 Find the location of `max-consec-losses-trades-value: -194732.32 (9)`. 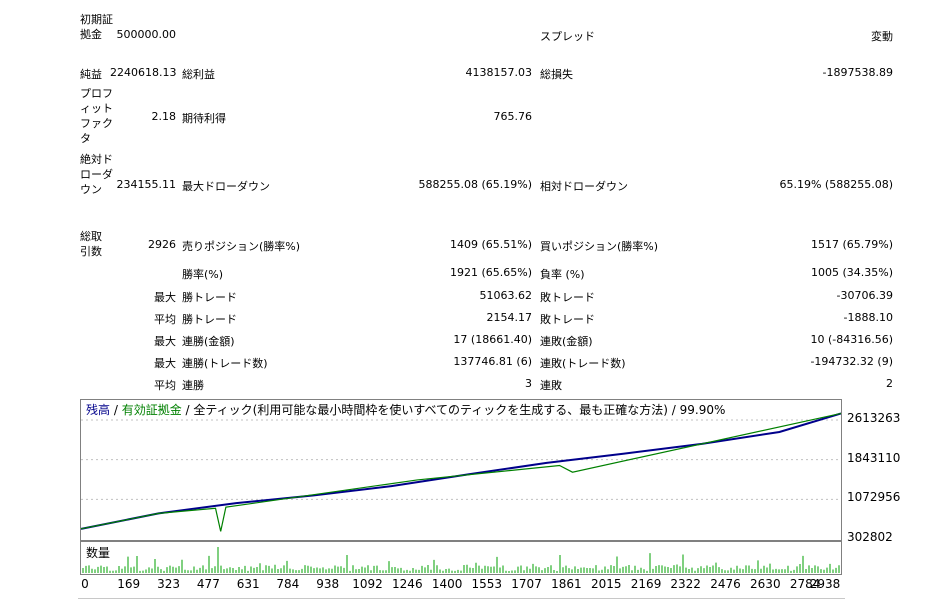

max-consec-losses-trades-value: -194732.32 (9) is located at coordinates (851, 361).